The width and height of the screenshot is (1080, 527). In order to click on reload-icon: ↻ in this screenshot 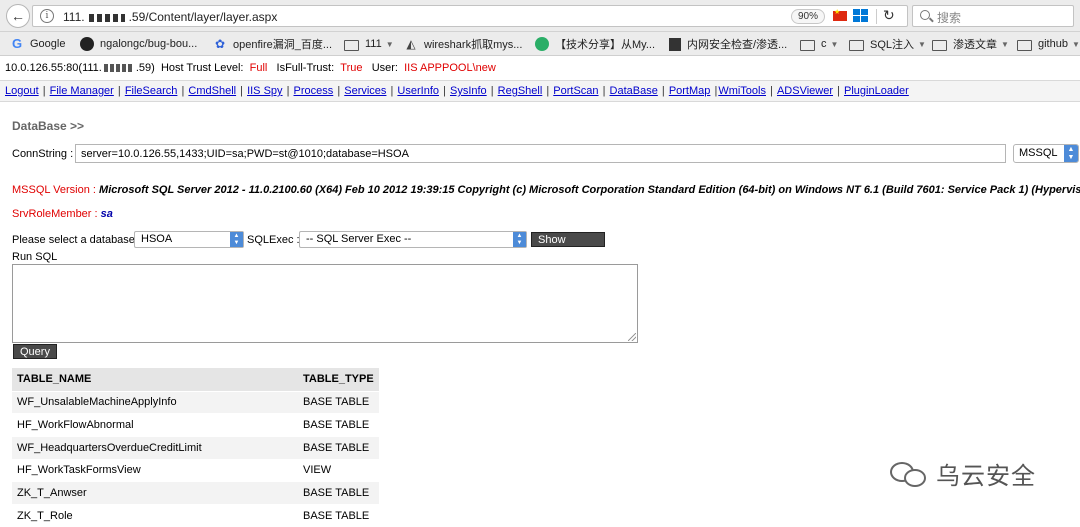, I will do `click(889, 15)`.